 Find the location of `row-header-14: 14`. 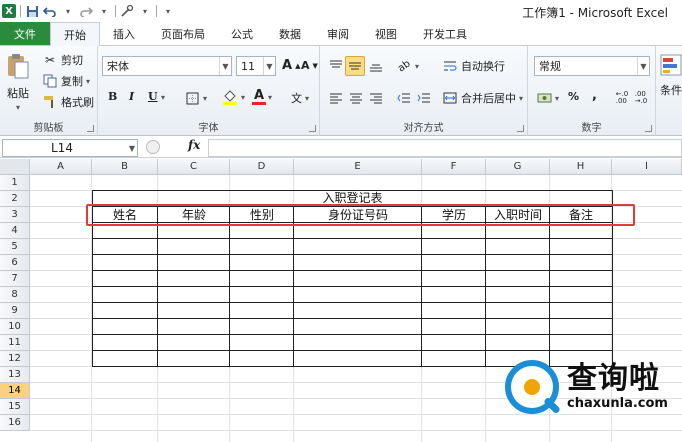

row-header-14: 14 is located at coordinates (15, 391).